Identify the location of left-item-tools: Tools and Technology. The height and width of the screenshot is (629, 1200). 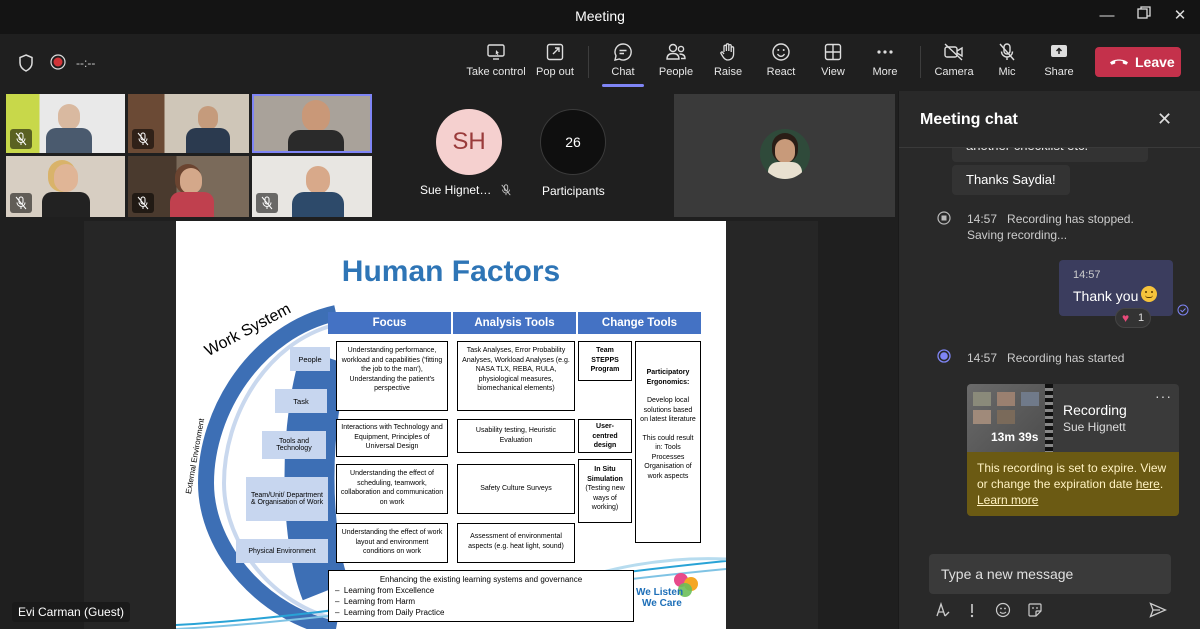
(294, 445).